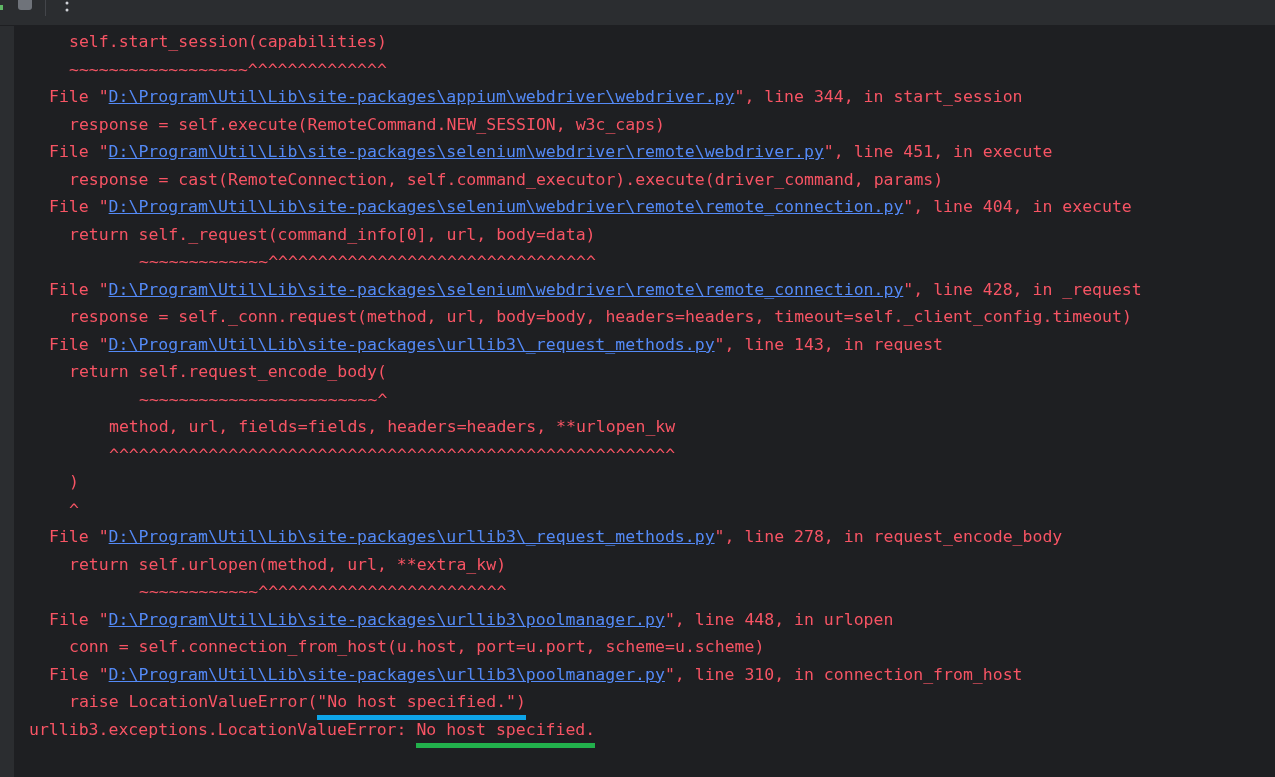 The width and height of the screenshot is (1275, 777). I want to click on traceback-text: ", line 278, in request_encode_body, so click(888, 537).